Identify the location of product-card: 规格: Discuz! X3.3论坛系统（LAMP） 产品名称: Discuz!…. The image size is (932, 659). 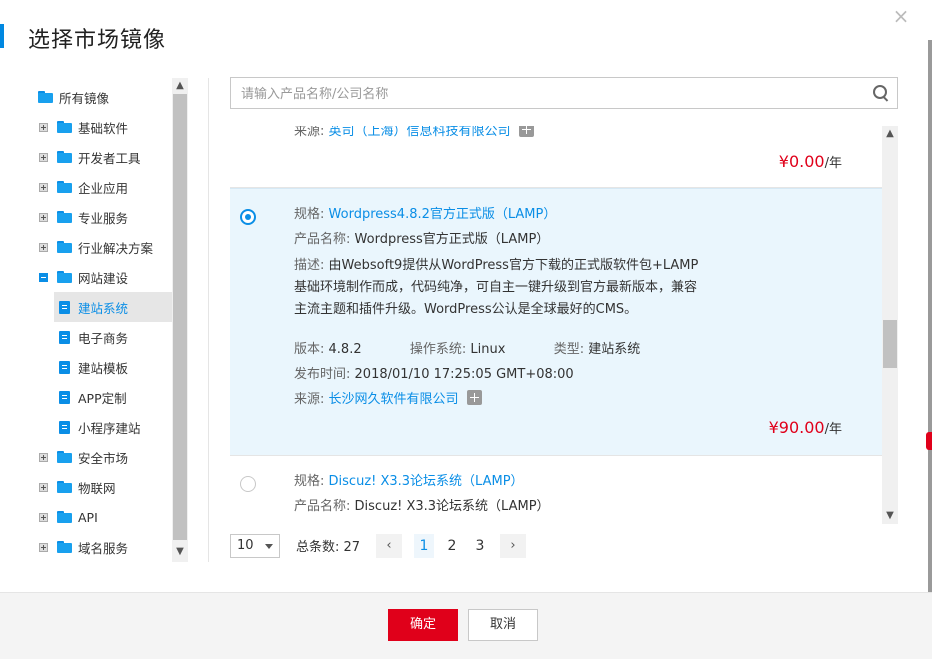
(556, 490).